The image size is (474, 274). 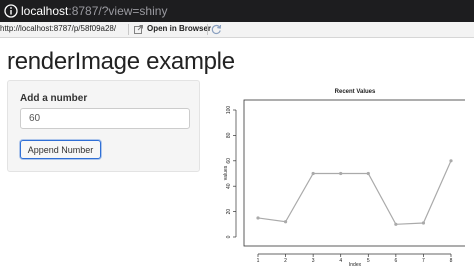 I want to click on y-tick-label: 0, so click(x=229, y=236).